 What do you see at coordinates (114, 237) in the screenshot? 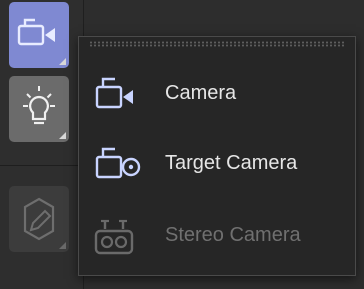
I see `stereo-camera-icon` at bounding box center [114, 237].